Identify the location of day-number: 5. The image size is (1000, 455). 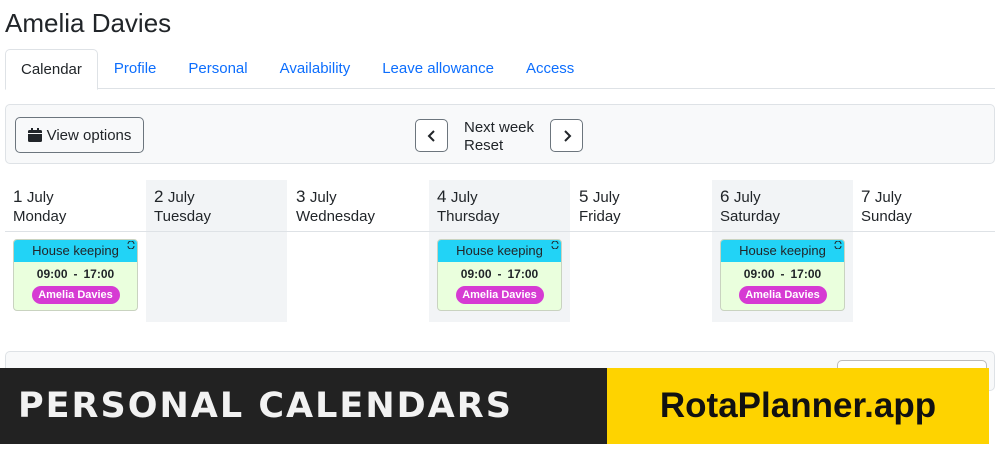
(584, 196).